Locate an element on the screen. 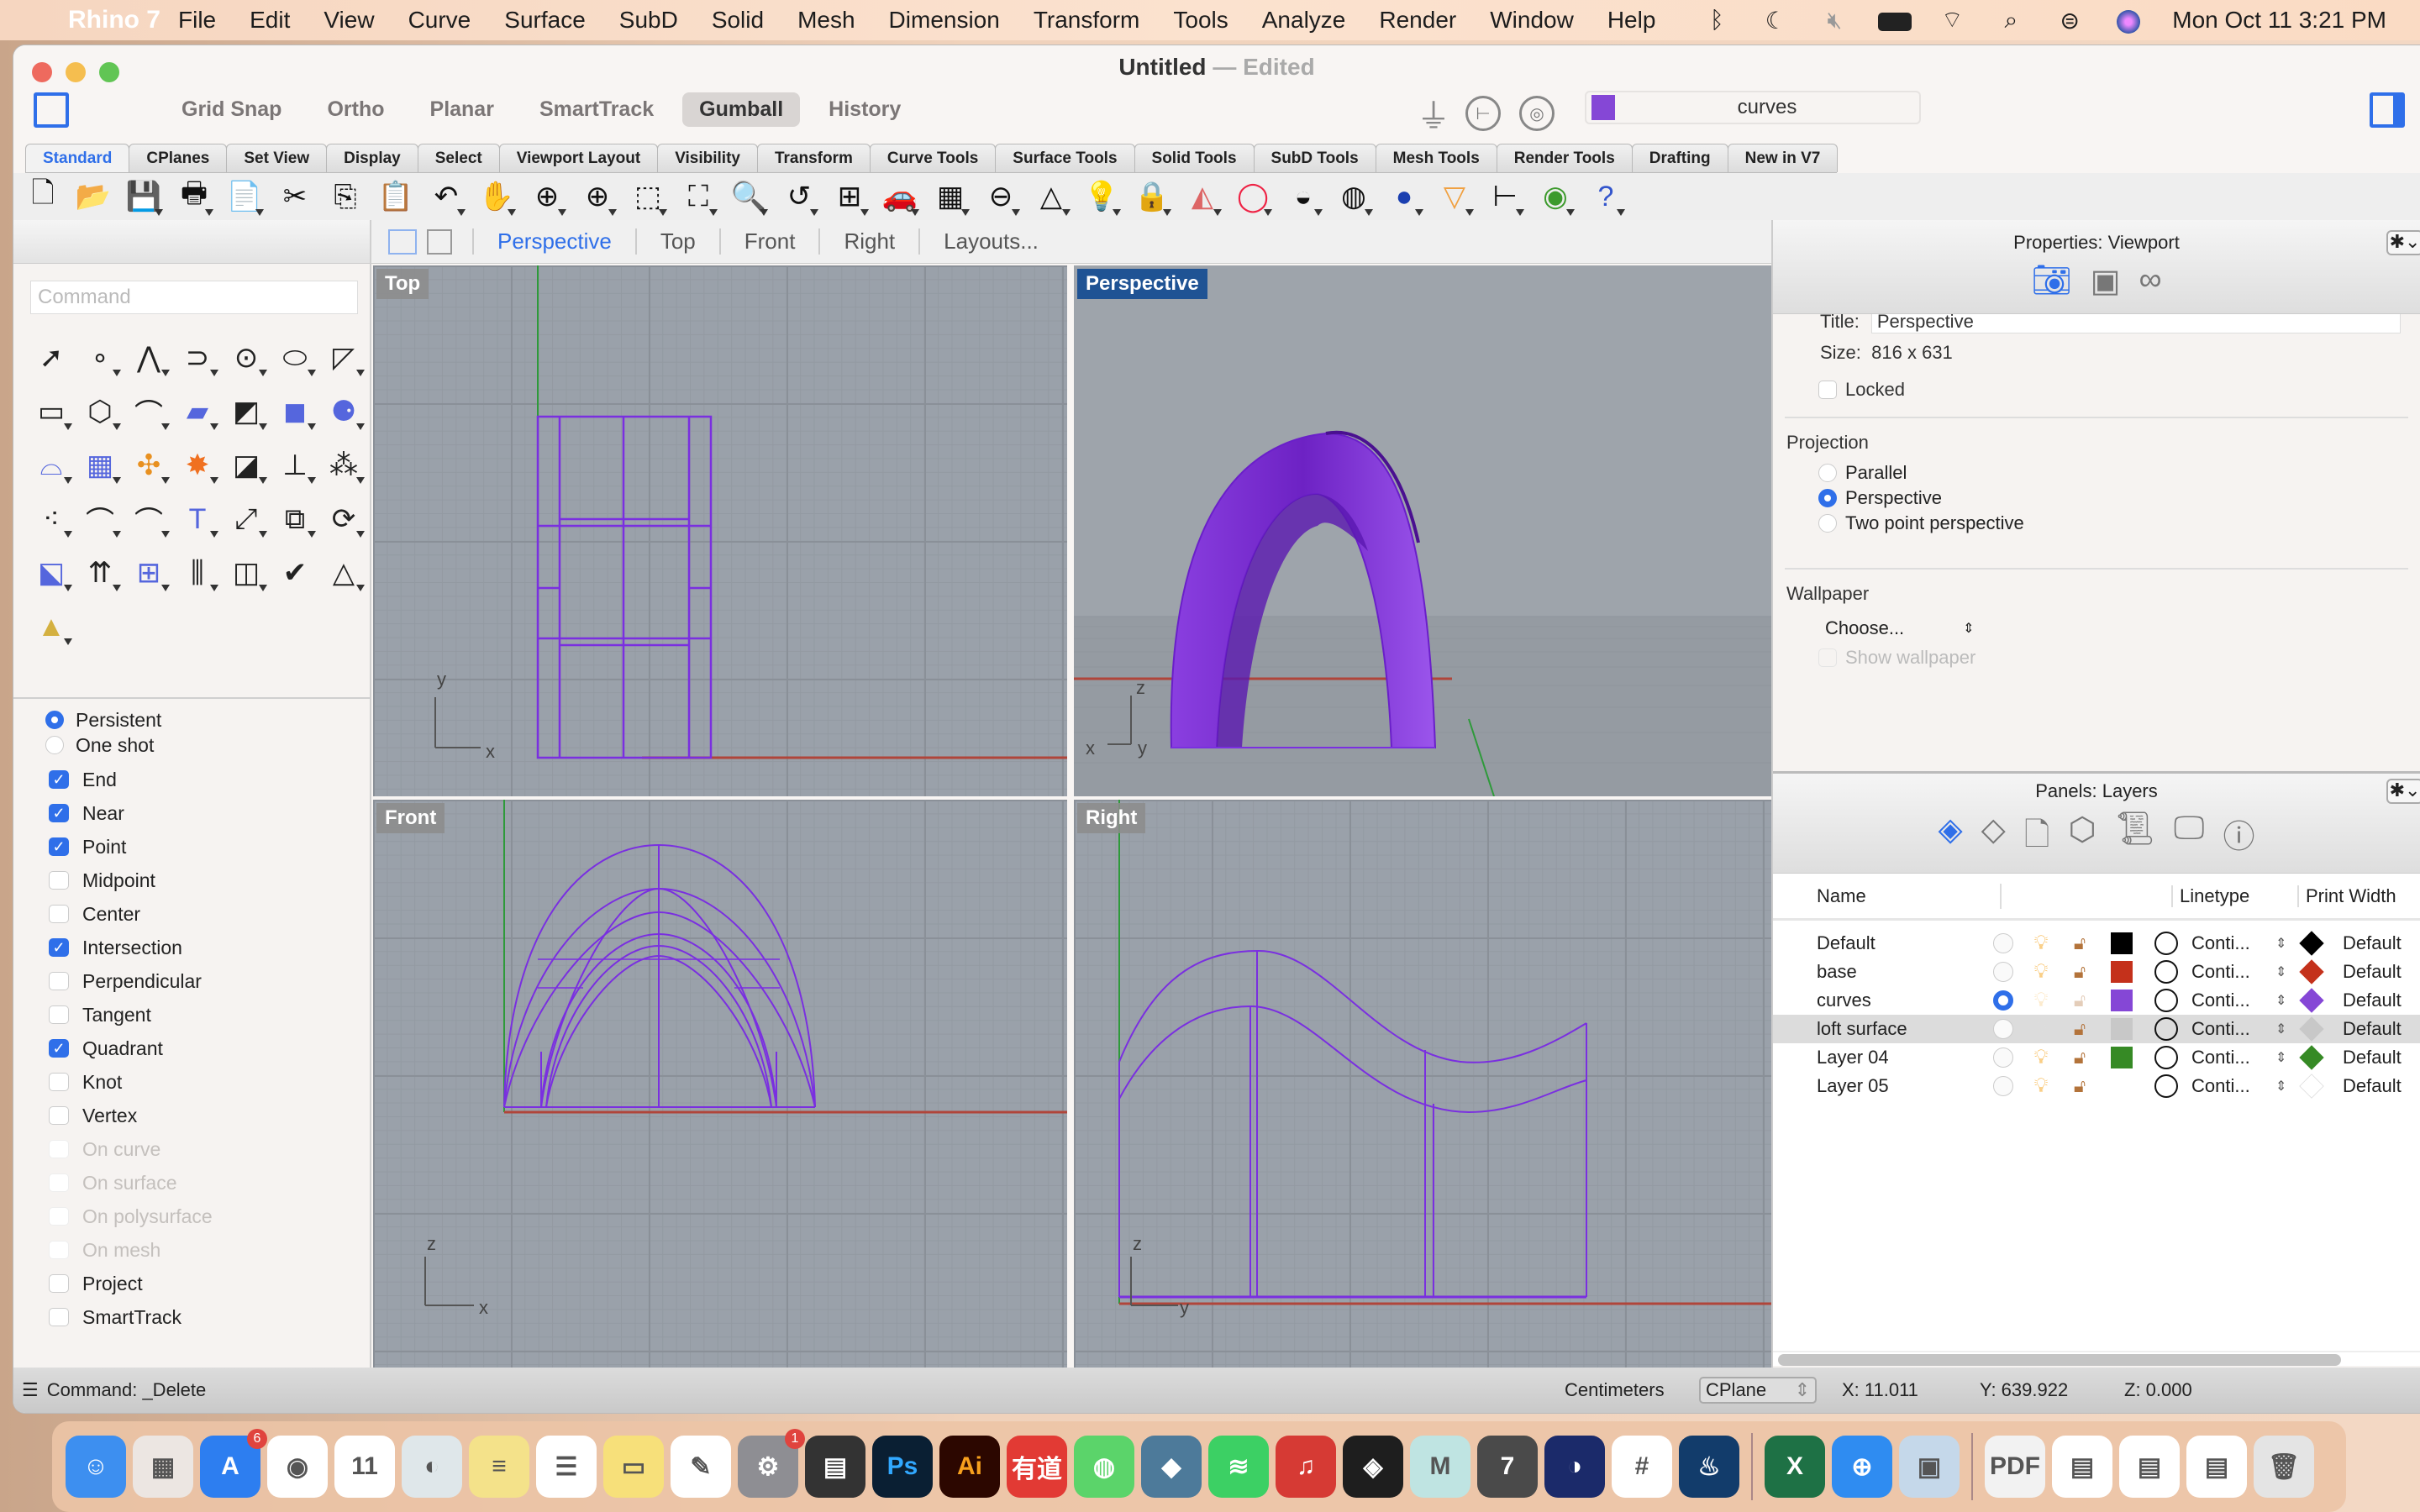 This screenshot has height=1512, width=2420. units-label: Centimeters is located at coordinates (1615, 1390).